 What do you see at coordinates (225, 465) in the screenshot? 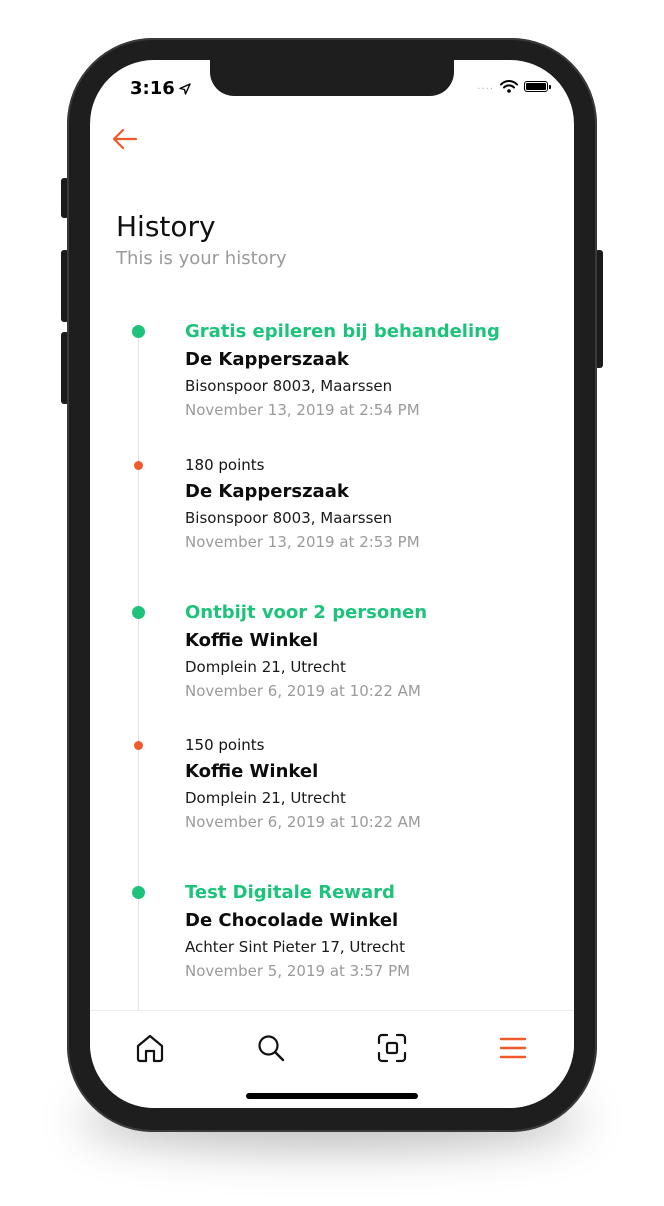
I see `points-earned: 180 points` at bounding box center [225, 465].